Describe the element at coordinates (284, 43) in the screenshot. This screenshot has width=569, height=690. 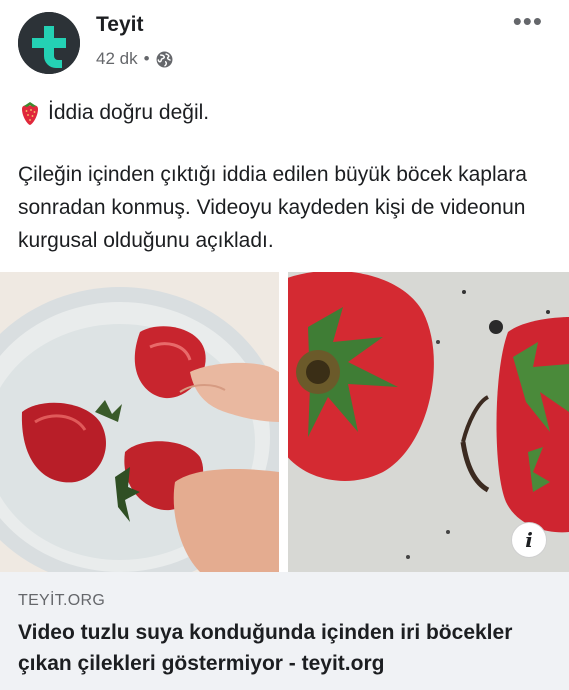
I see `post-header: Teyit 42 dk • •••` at that location.